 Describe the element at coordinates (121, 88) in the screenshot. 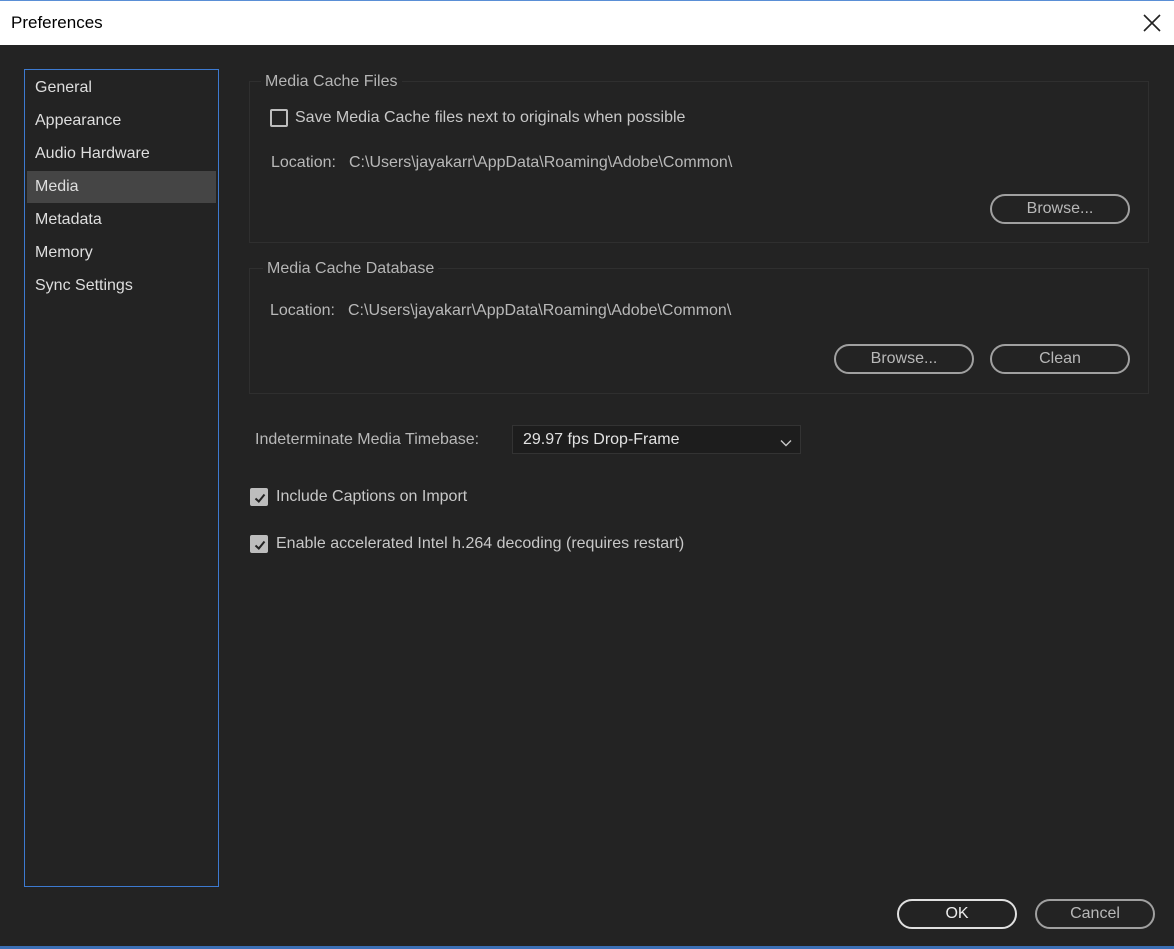

I see `sidebar-item-general: General` at that location.